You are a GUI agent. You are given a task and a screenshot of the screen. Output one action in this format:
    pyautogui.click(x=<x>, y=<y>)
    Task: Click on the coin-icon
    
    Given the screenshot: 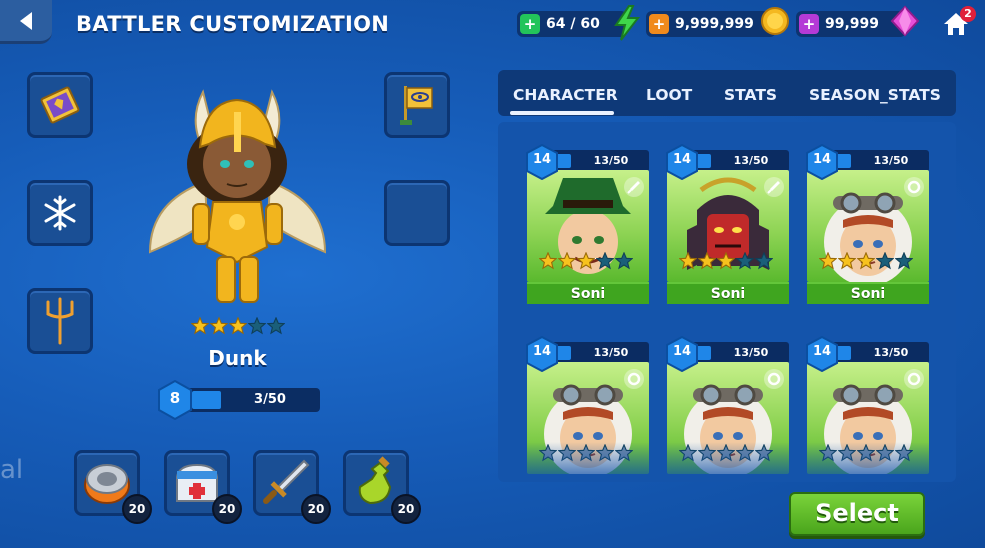 What is the action you would take?
    pyautogui.click(x=775, y=21)
    